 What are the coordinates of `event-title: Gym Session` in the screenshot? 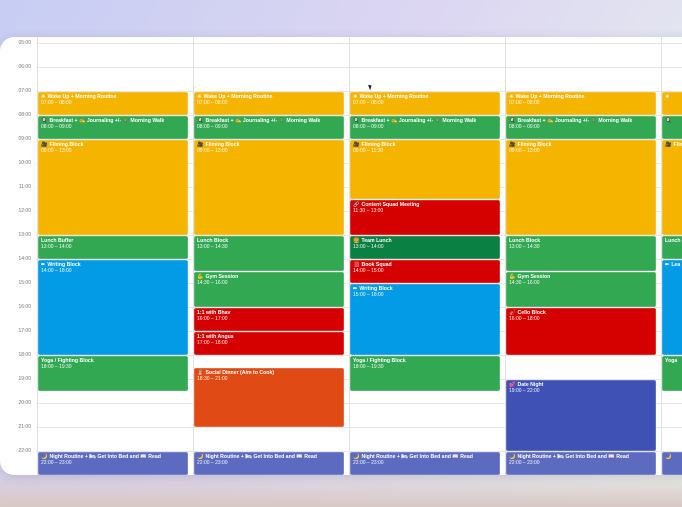 It's located at (534, 276).